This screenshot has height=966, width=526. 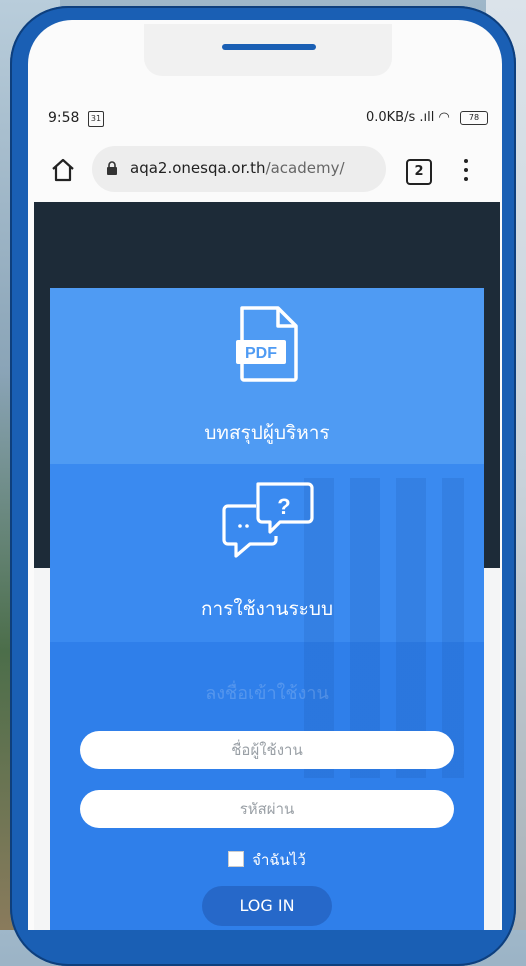 I want to click on url-path: /academy/, so click(x=305, y=168).